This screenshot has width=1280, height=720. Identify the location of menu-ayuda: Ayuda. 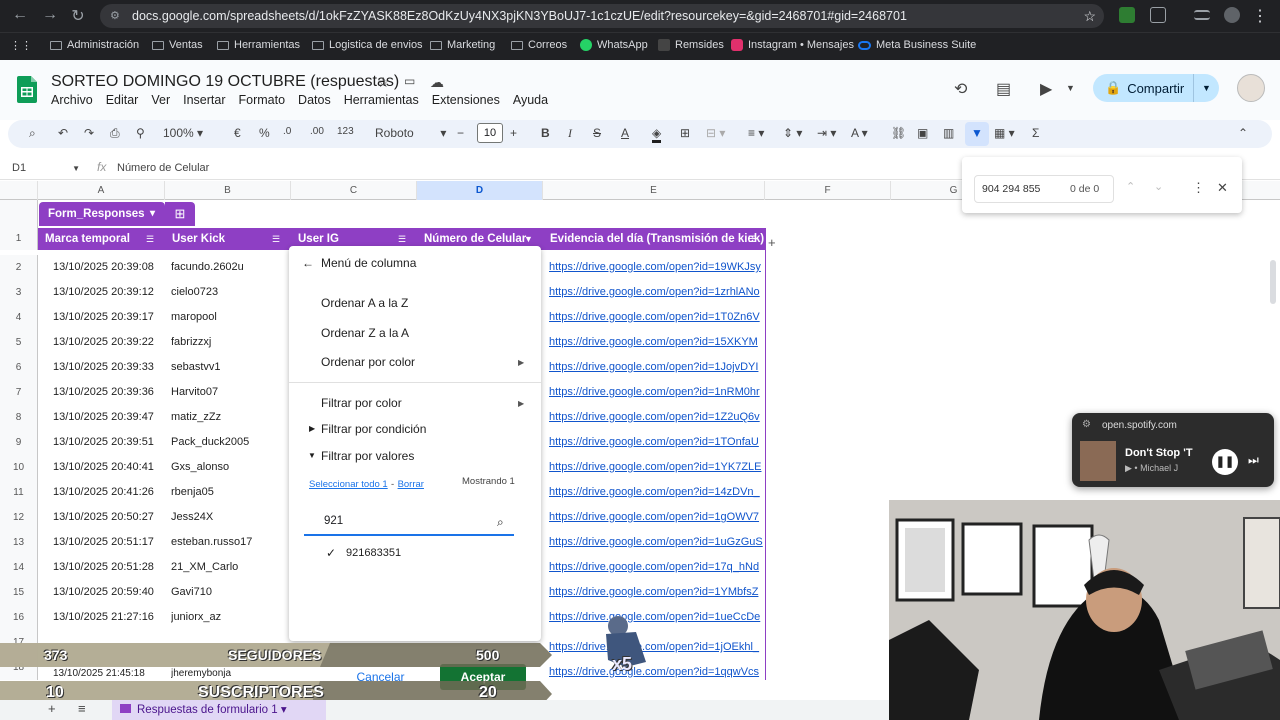
(530, 100).